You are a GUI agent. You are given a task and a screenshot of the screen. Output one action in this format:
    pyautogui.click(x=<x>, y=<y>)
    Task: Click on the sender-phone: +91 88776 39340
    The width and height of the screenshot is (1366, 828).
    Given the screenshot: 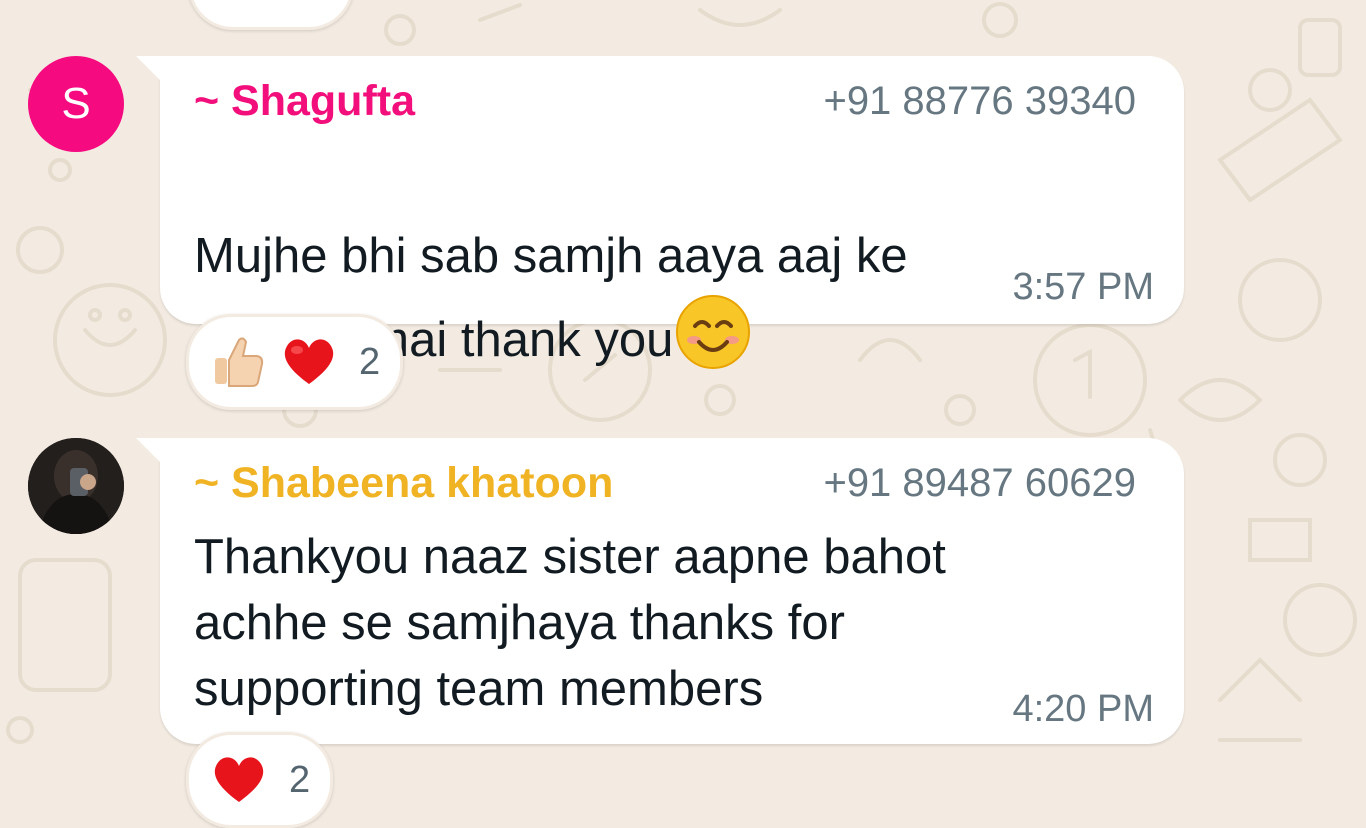 What is the action you would take?
    pyautogui.click(x=979, y=101)
    